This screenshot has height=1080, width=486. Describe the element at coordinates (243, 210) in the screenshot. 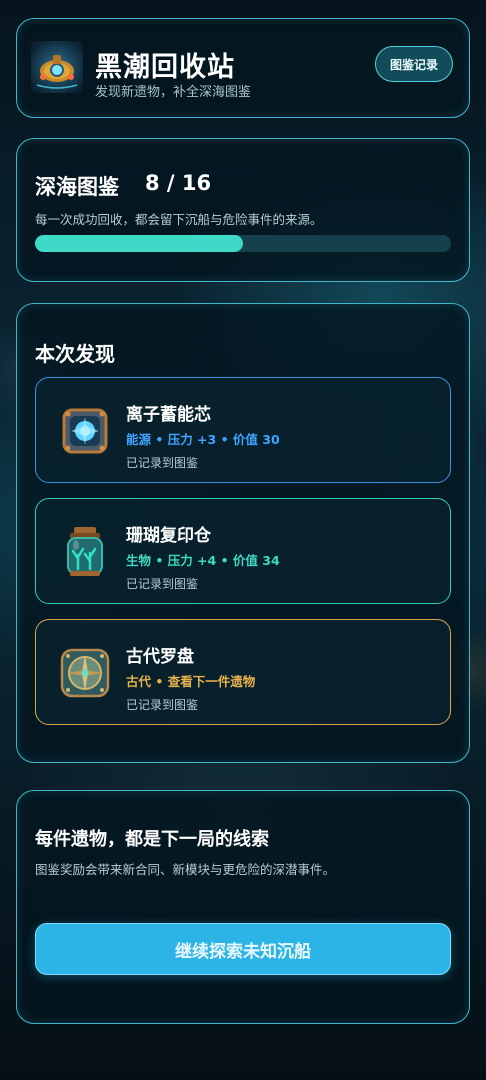

I see `codex-panel: 深海图鉴 8 / 16 每一次成功回收，都会留下沉船与危险事件的来源。` at that location.